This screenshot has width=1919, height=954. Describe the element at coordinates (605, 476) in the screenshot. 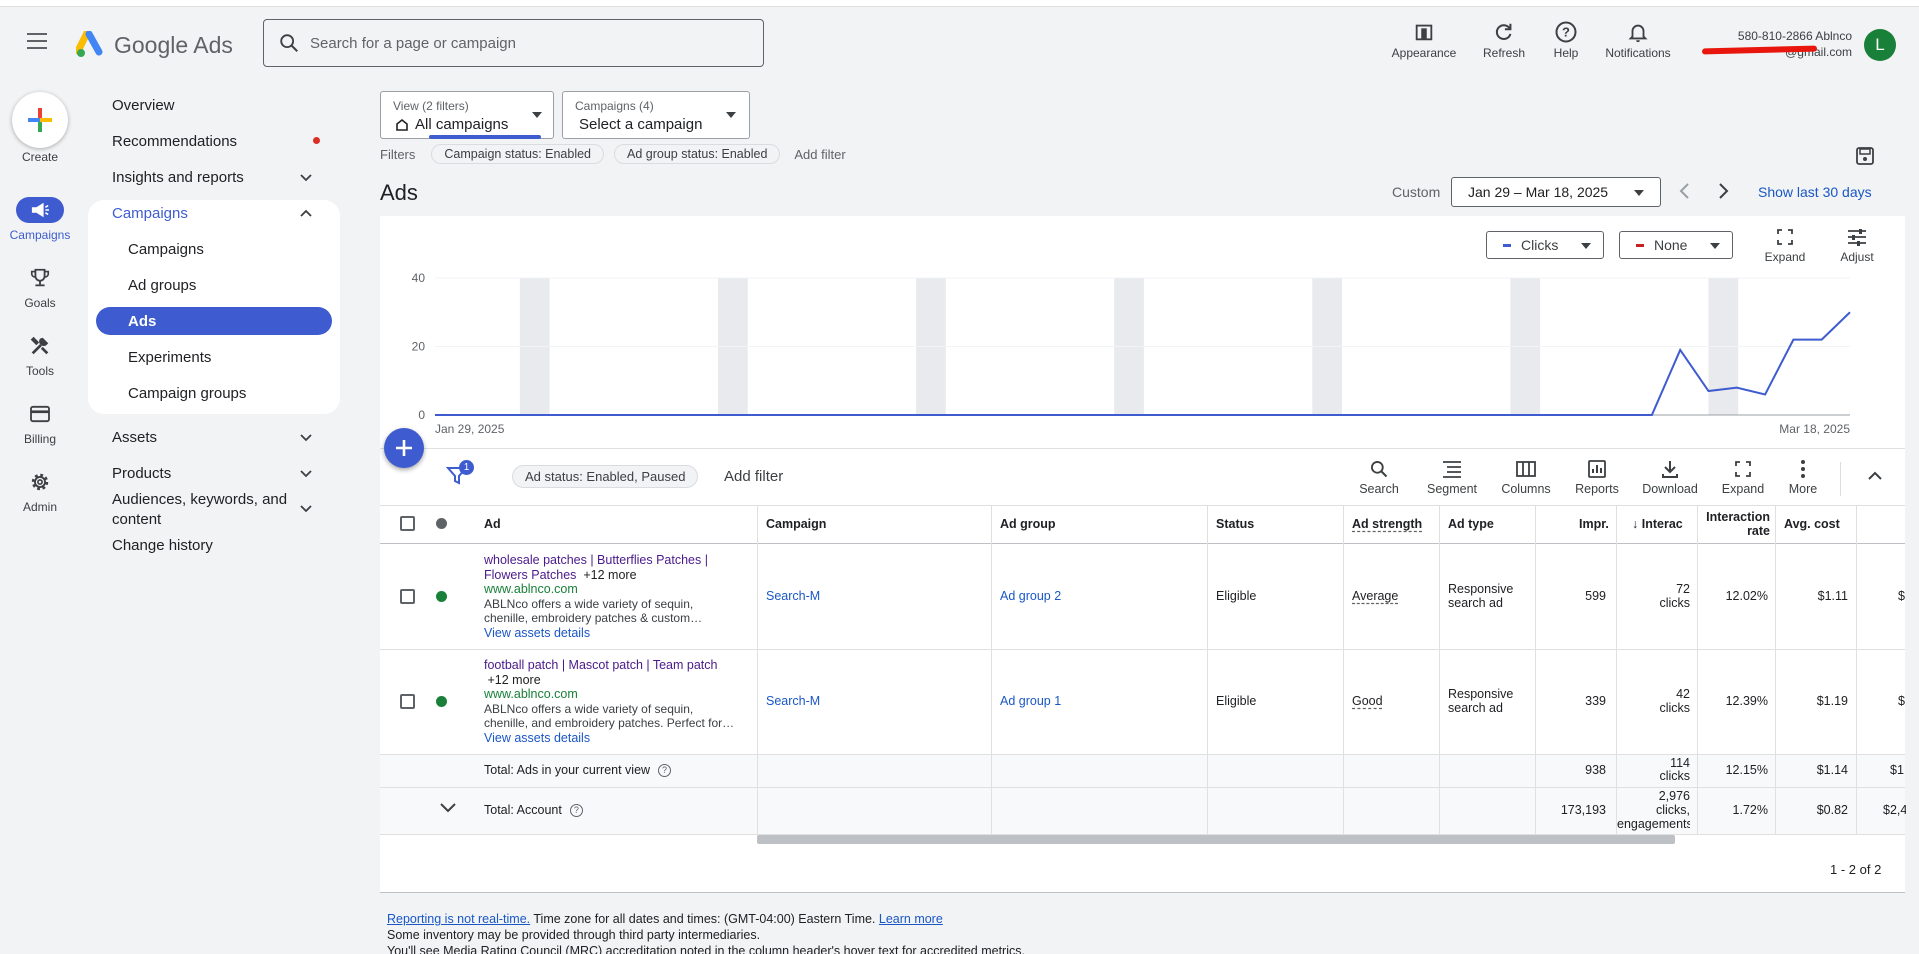

I see `ad-status-filter-chip: Ad status: Enabled, Paused` at that location.